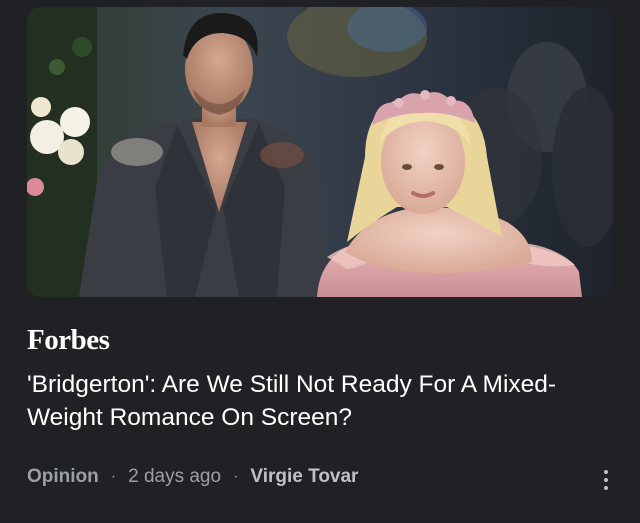 This screenshot has width=640, height=523. I want to click on article-age: 2 days ago, so click(175, 476).